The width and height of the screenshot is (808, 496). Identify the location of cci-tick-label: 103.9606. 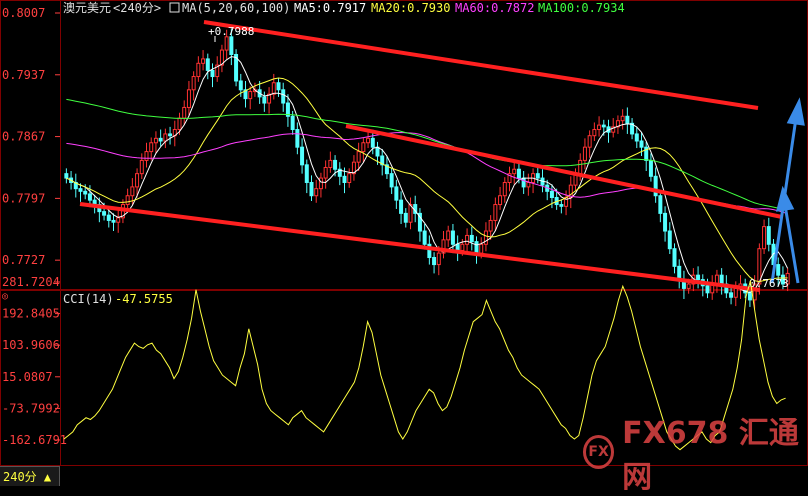
(31, 345).